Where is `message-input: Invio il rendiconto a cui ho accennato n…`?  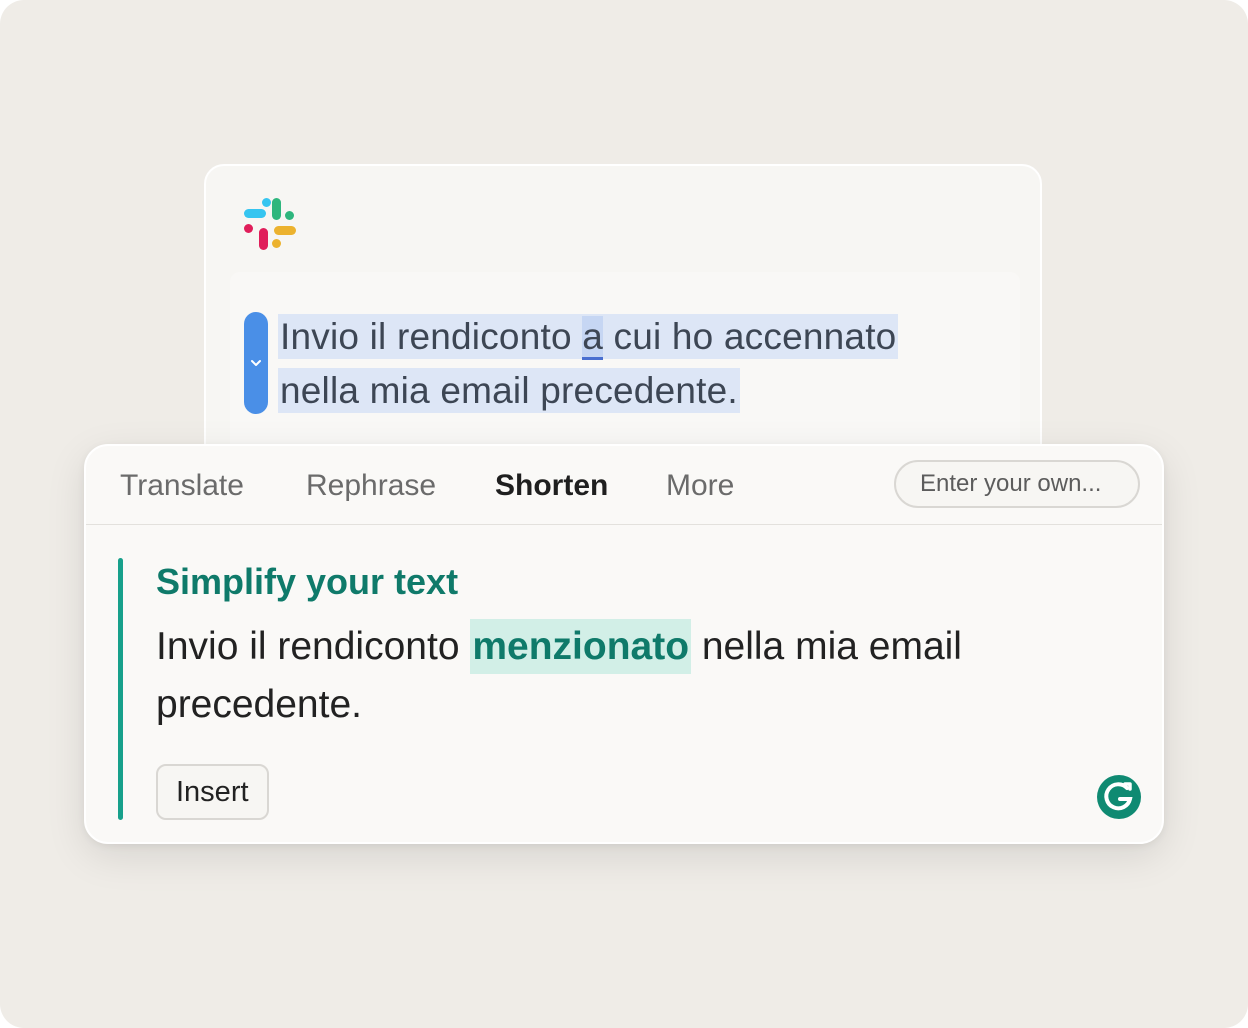
message-input: Invio il rendiconto a cui ho accennato n… is located at coordinates (625, 372).